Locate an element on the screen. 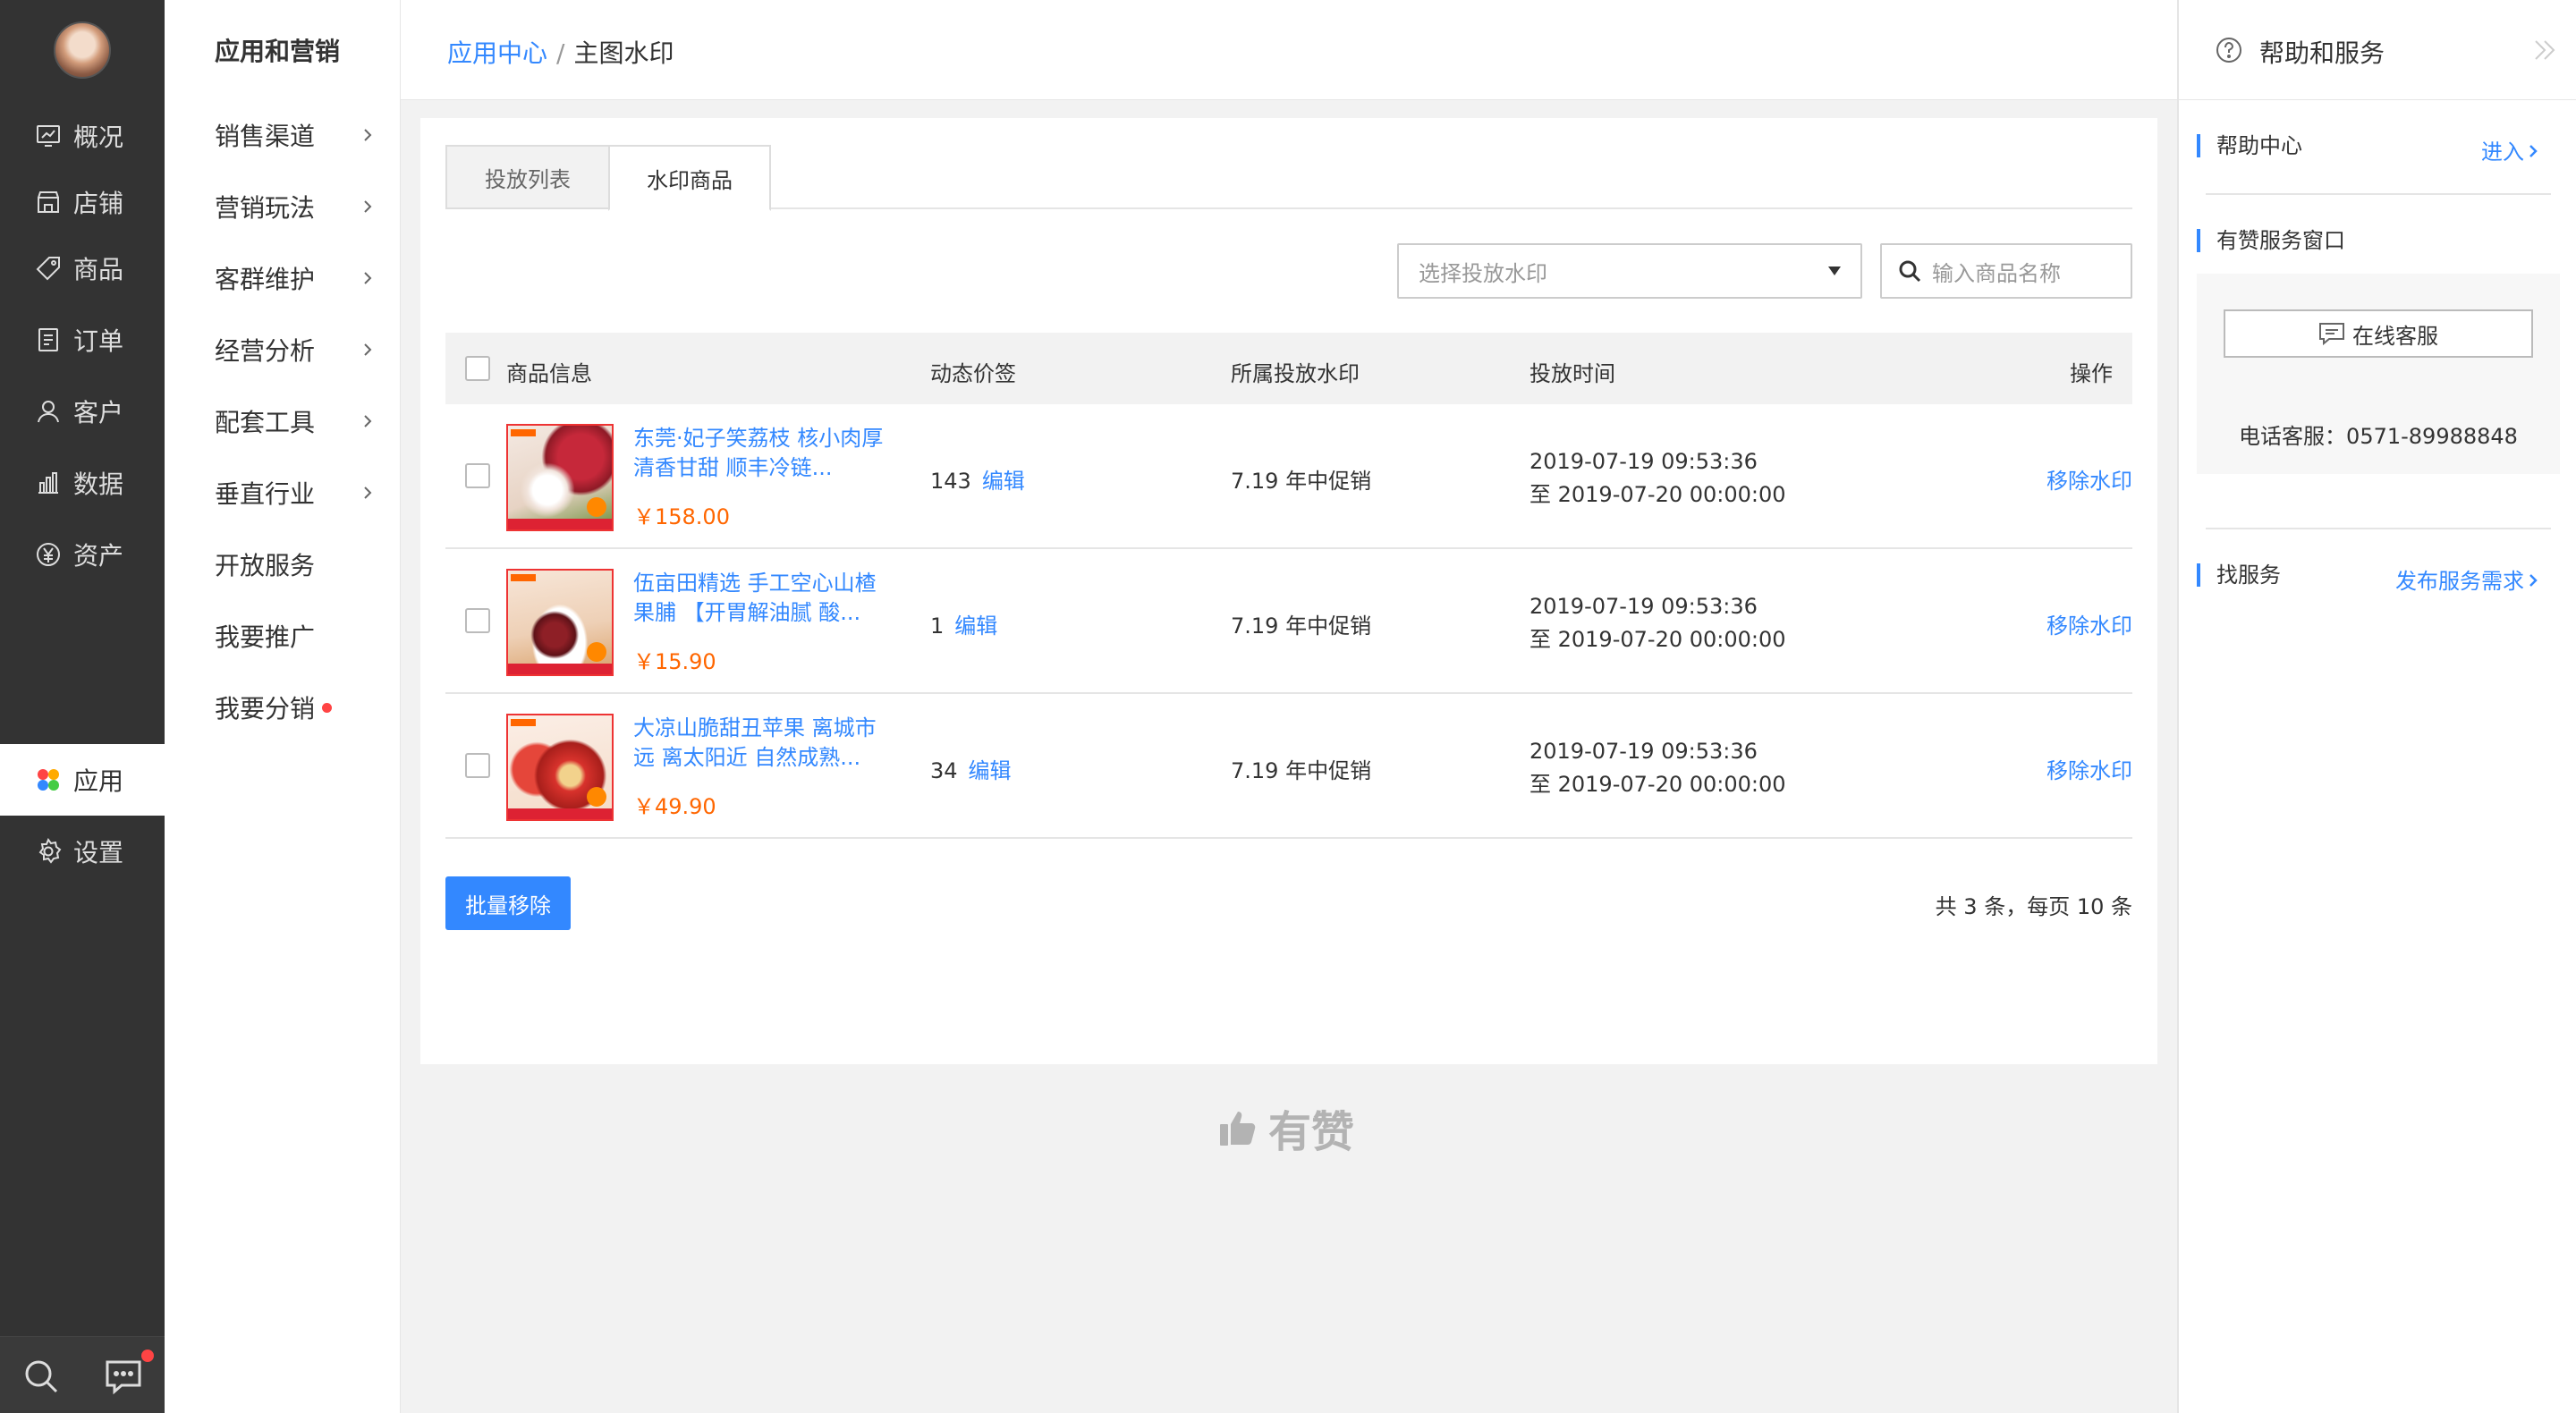 The image size is (2576, 1413). double-chevron-right-icon is located at coordinates (2544, 50).